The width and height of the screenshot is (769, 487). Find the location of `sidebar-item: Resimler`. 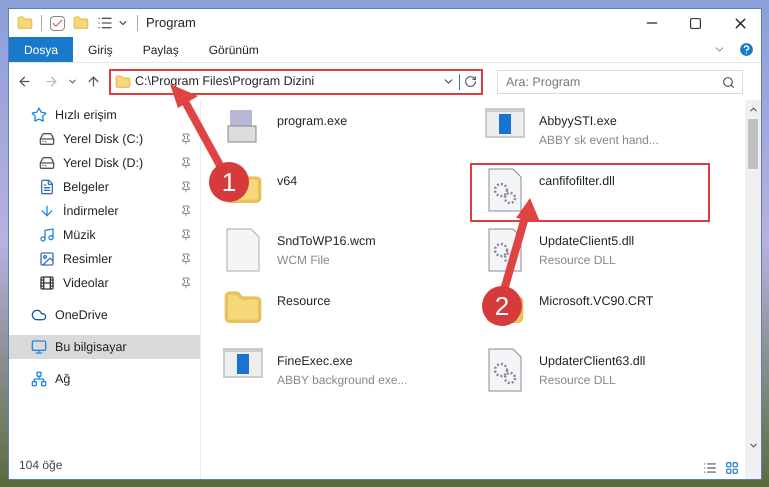

sidebar-item: Resimler is located at coordinates (104, 259).